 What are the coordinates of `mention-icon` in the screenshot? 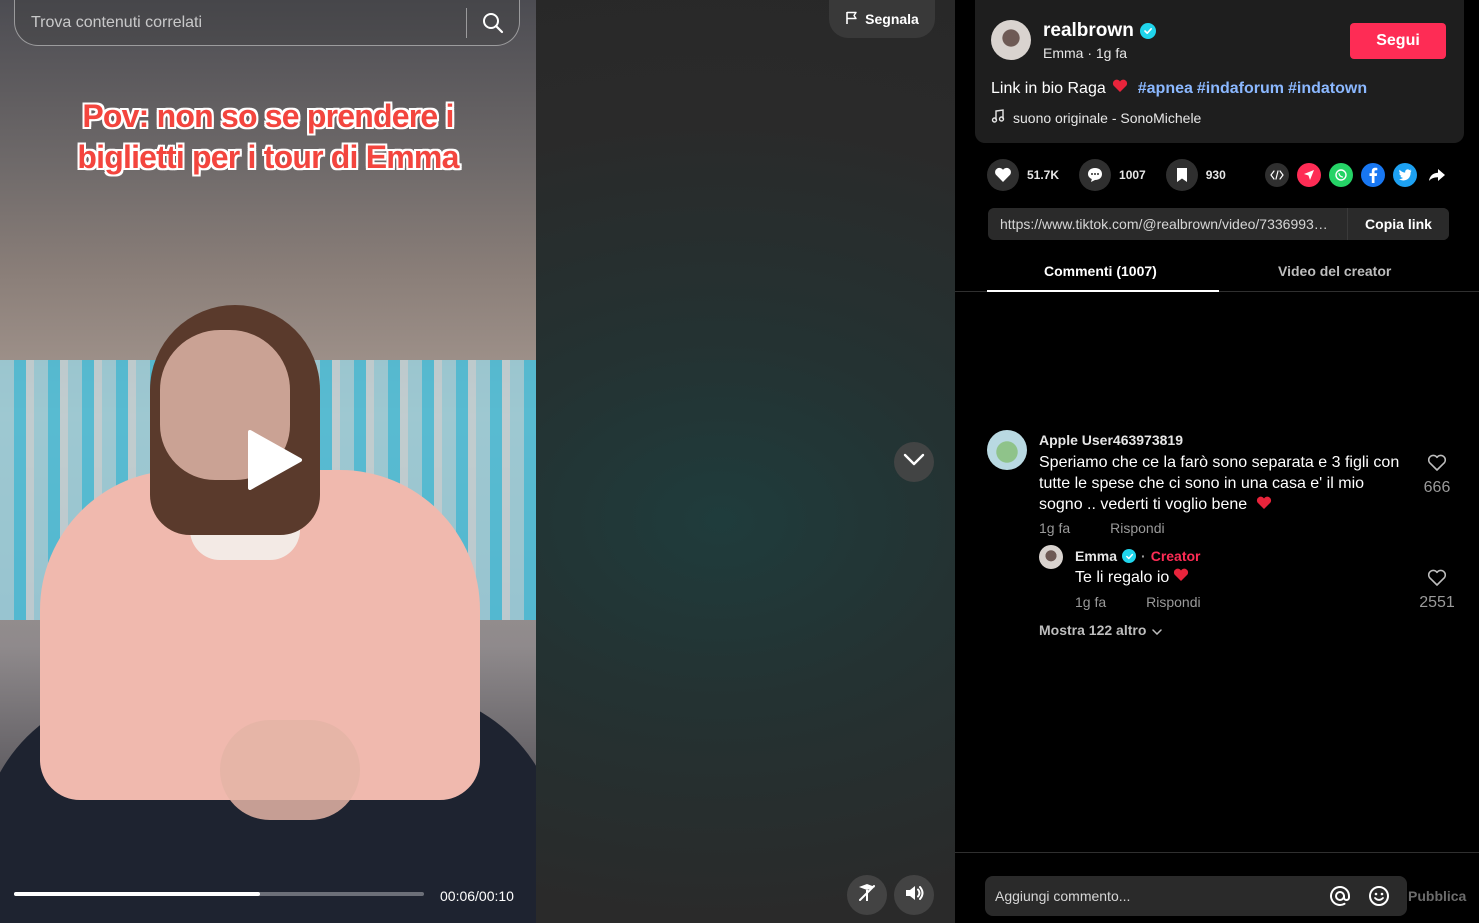 It's located at (1340, 896).